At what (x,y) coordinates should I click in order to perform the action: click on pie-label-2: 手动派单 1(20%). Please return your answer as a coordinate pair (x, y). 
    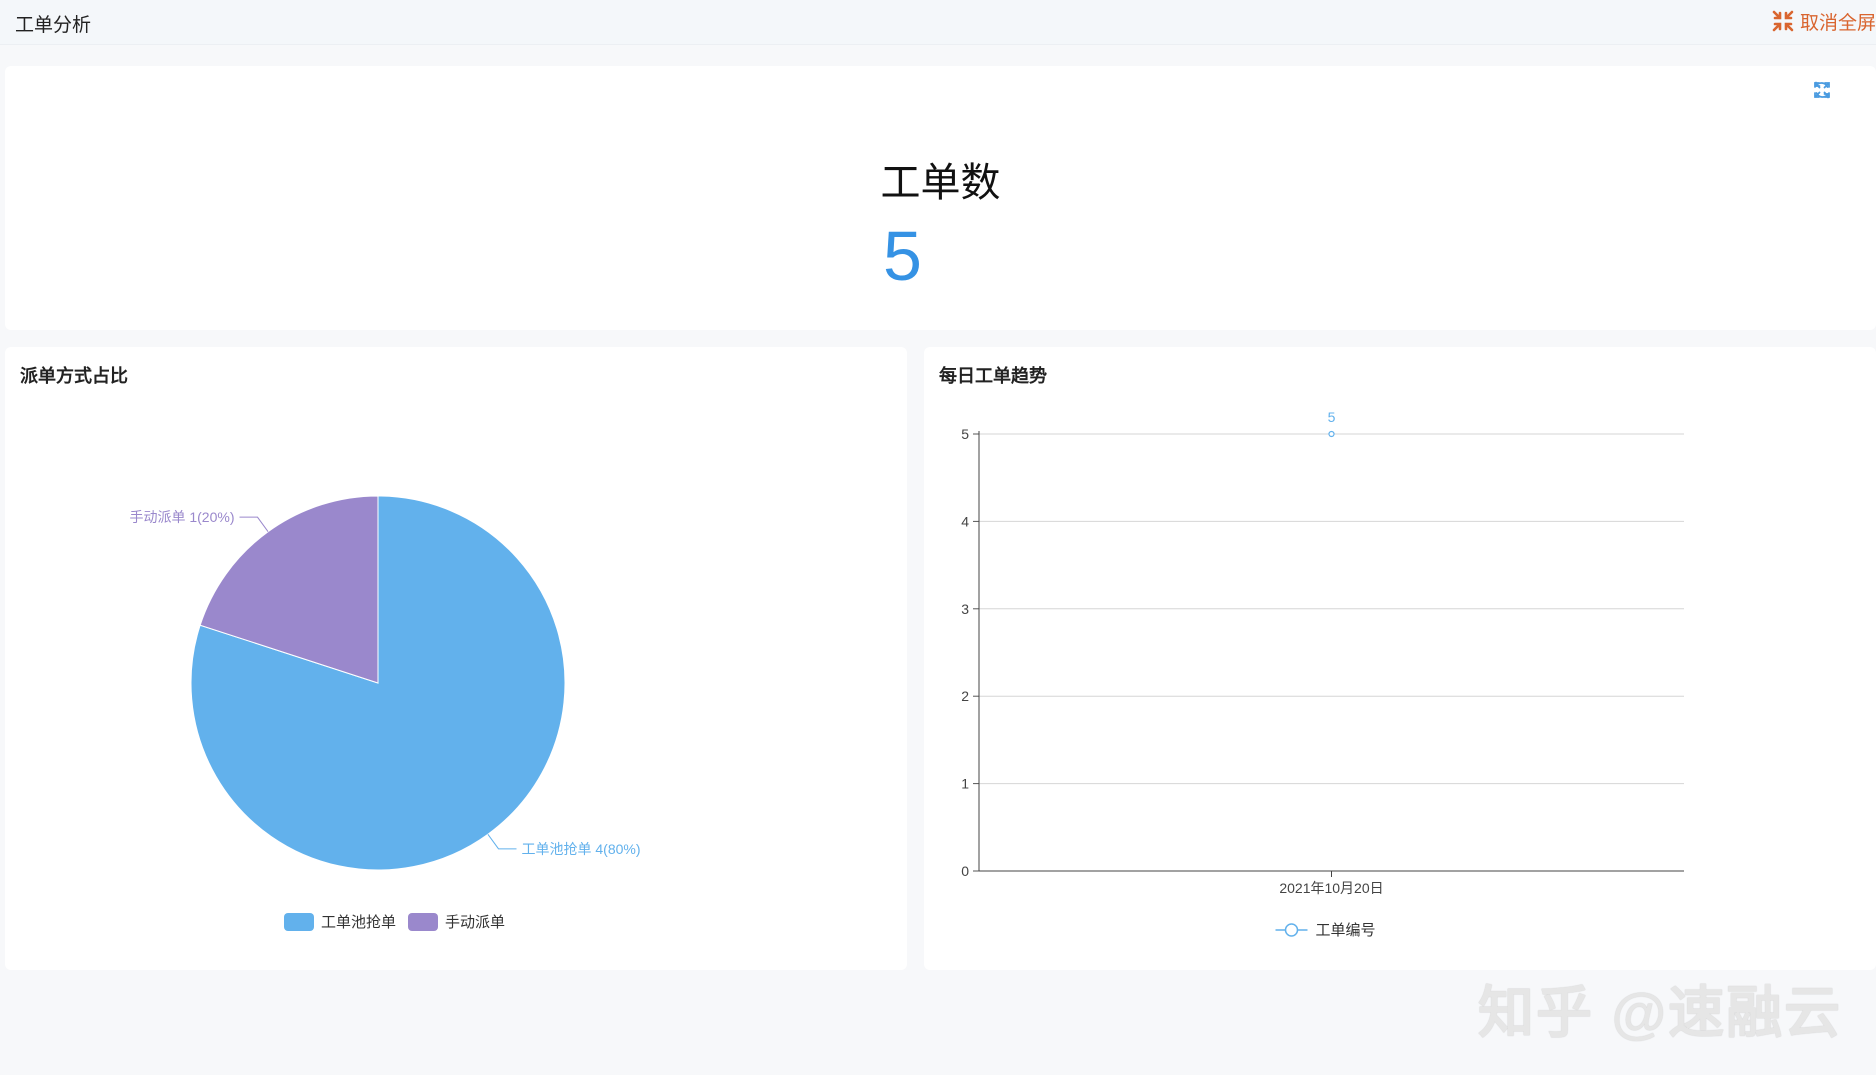
    Looking at the image, I should click on (181, 517).